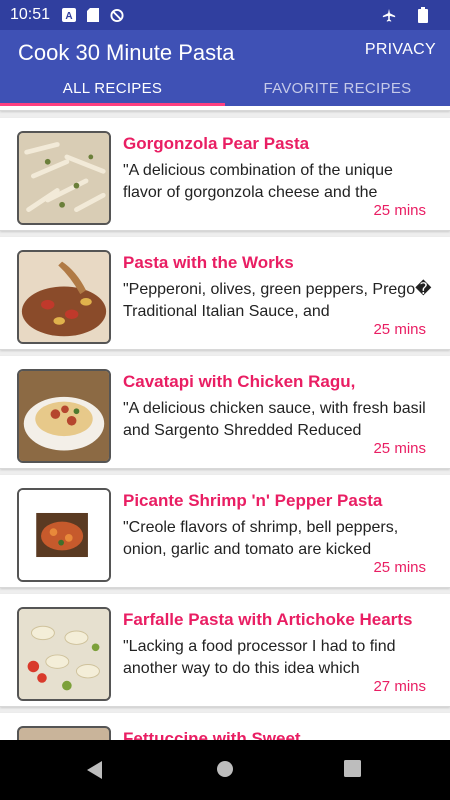 This screenshot has height=800, width=450. Describe the element at coordinates (225, 108) in the screenshot. I see `recipe-card` at that location.